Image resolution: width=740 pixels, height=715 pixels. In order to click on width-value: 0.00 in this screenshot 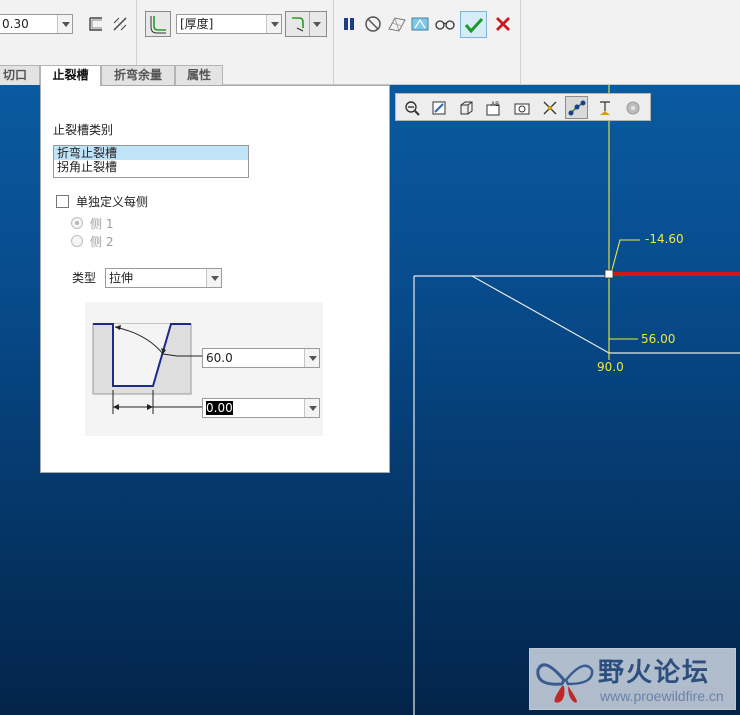, I will do `click(219, 408)`.